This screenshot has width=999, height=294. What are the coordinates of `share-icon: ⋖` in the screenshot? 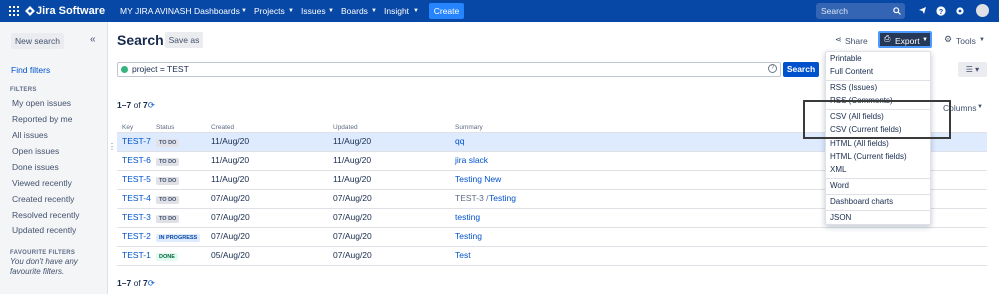 It's located at (838, 39).